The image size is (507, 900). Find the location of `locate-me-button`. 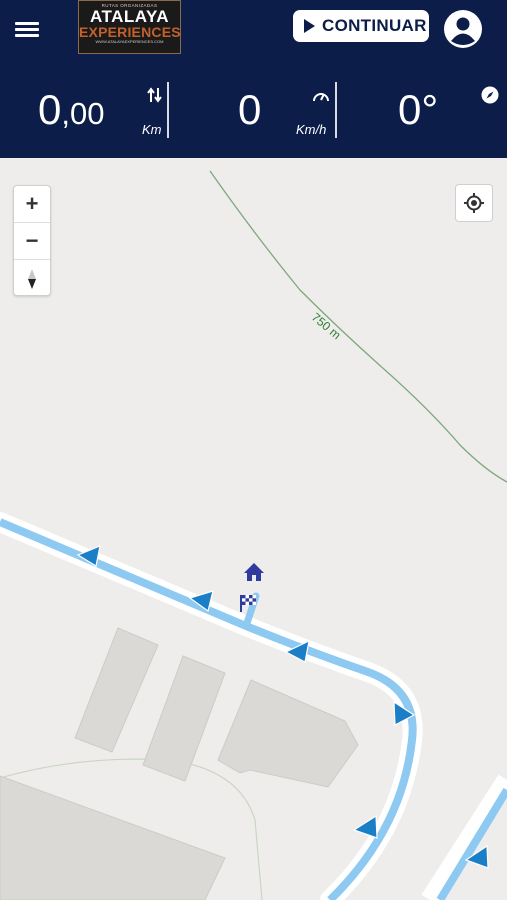

locate-me-button is located at coordinates (474, 203).